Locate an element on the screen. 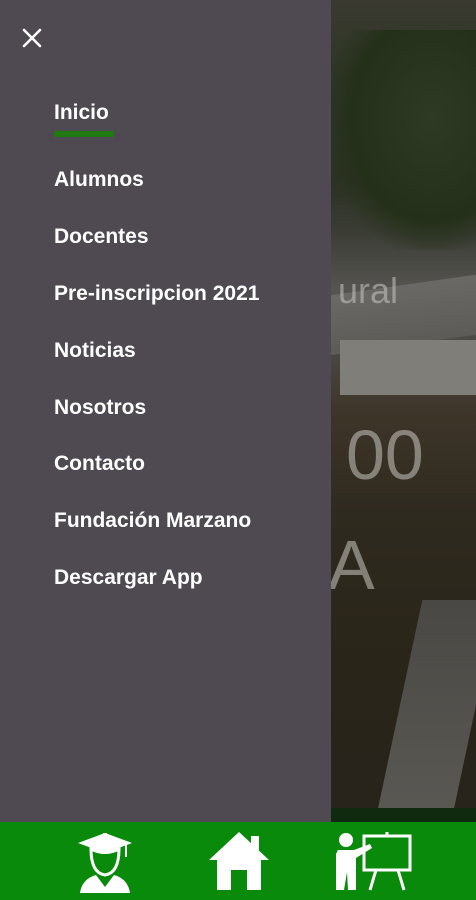 The width and height of the screenshot is (476, 900). docentes-nav-button is located at coordinates (372, 861).